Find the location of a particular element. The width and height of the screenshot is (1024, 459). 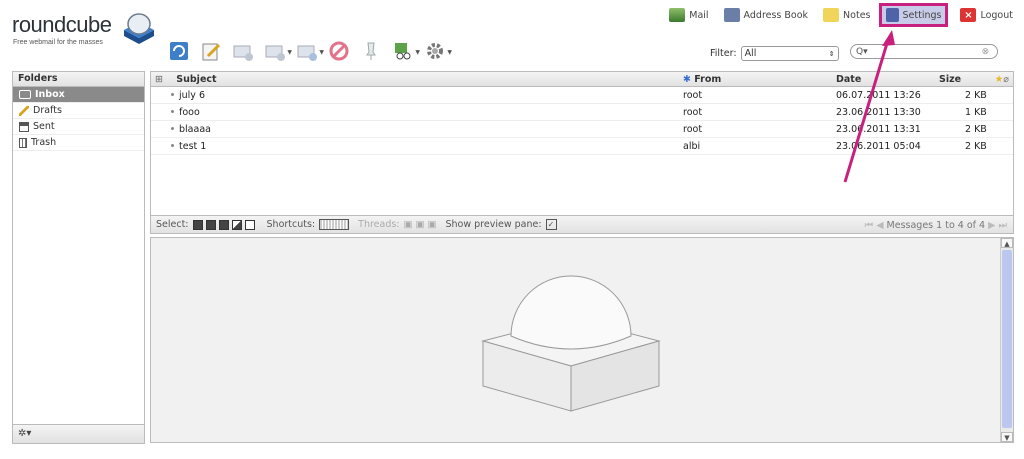

folder-options-gear-icon: ✲▾ is located at coordinates (24, 433).